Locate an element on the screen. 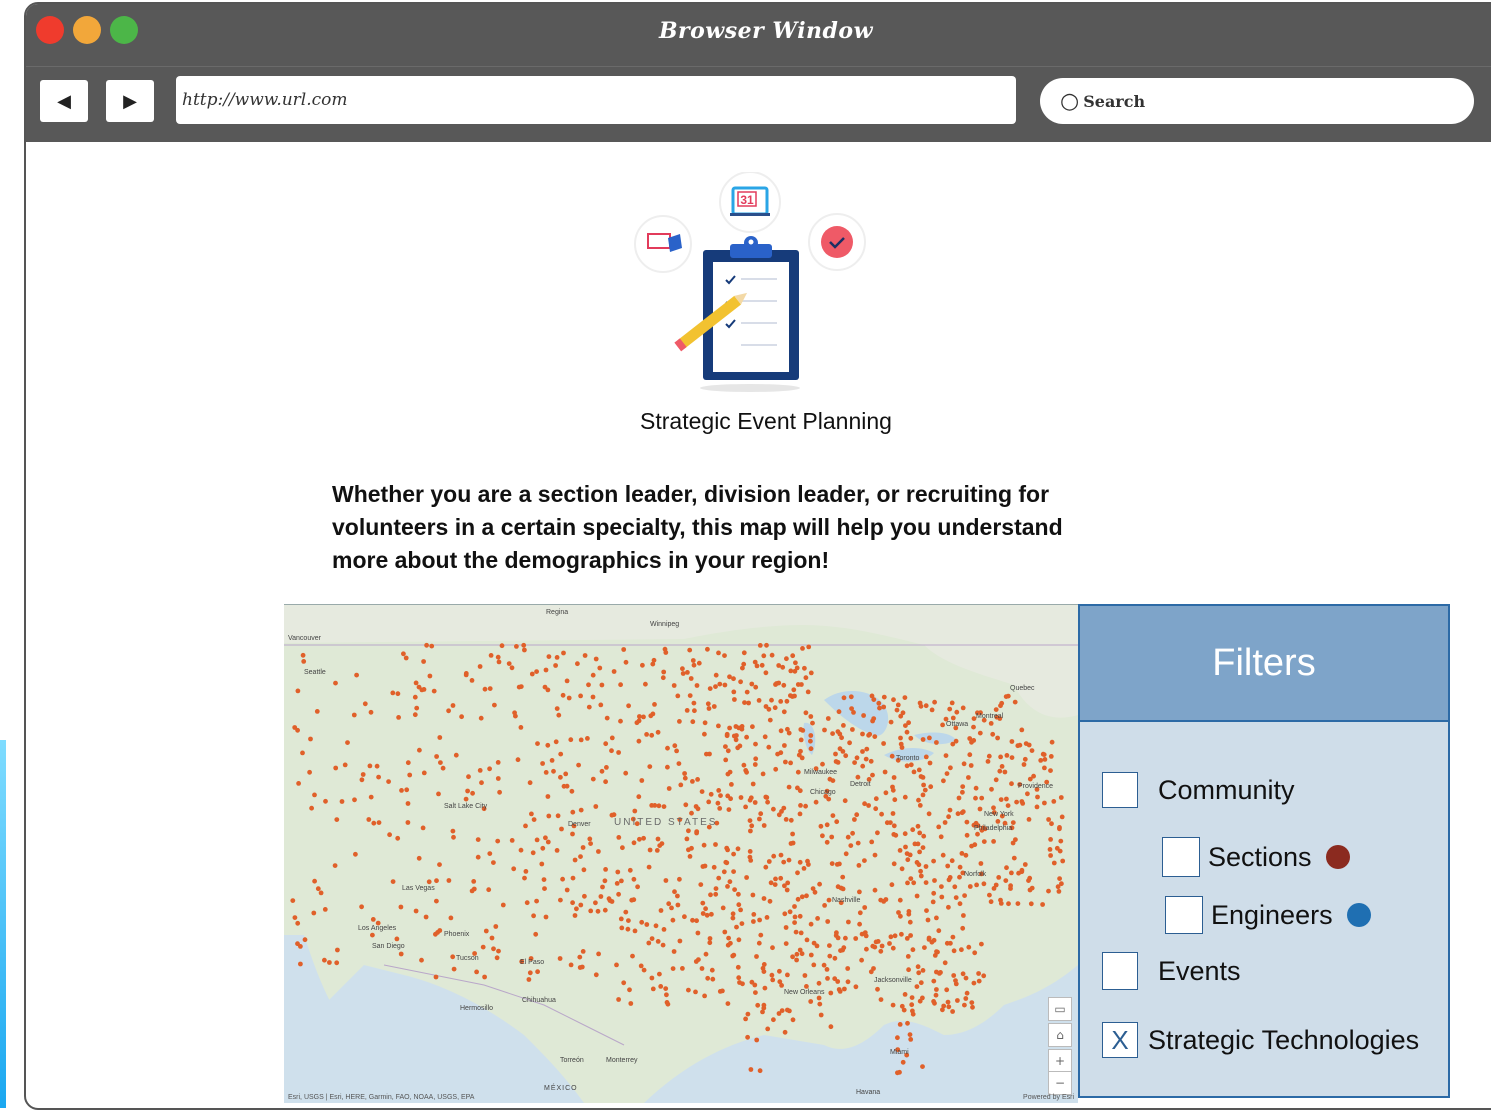 This screenshot has height=1110, width=1491. back-button: ◀ is located at coordinates (64, 101).